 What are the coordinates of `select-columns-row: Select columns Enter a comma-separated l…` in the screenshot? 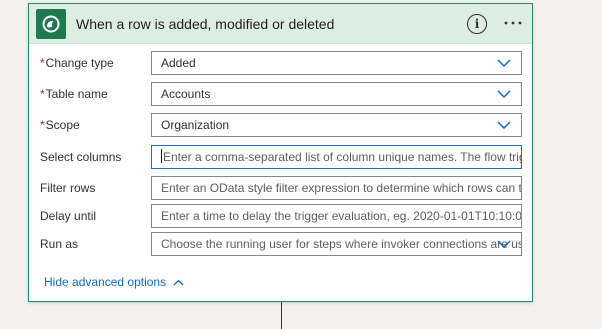 It's located at (280, 157).